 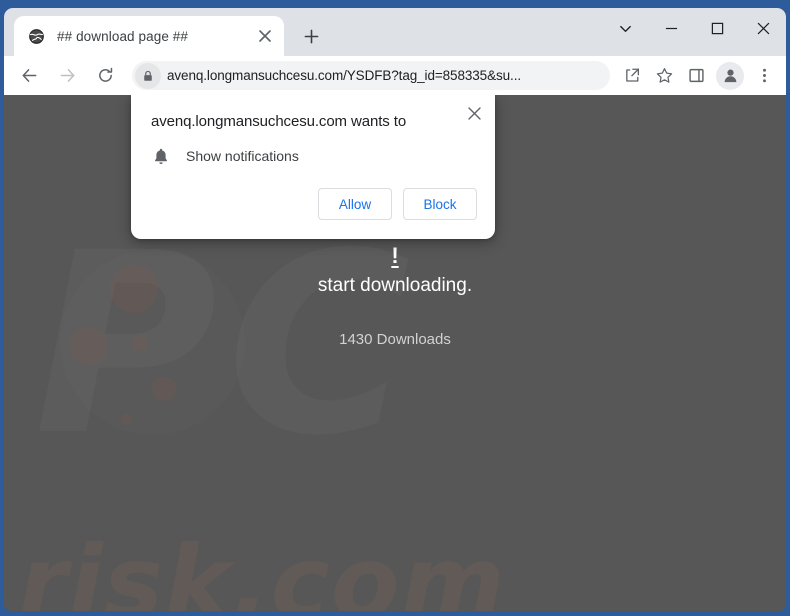 I want to click on dialog-title: avenq.longmansuchcesu.com wants to, so click(x=279, y=121).